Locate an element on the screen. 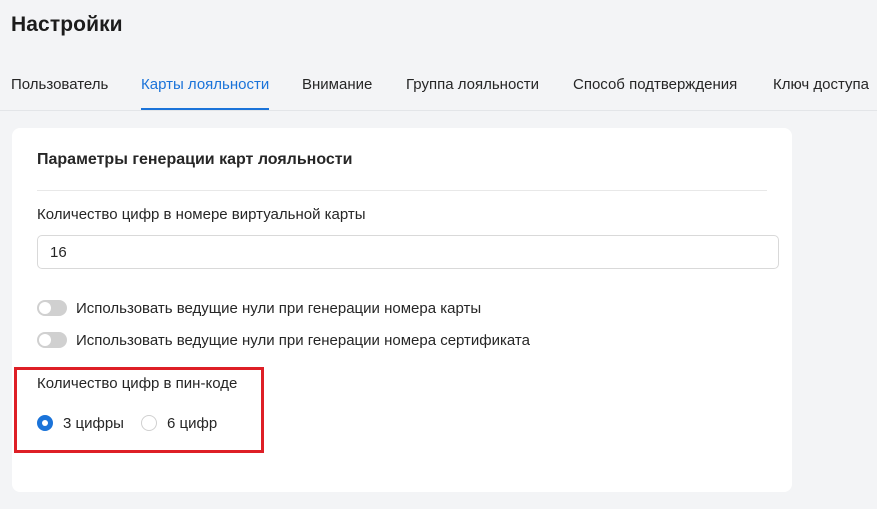 This screenshot has width=877, height=509. pin-option-6-digits: 6 цифр is located at coordinates (179, 423).